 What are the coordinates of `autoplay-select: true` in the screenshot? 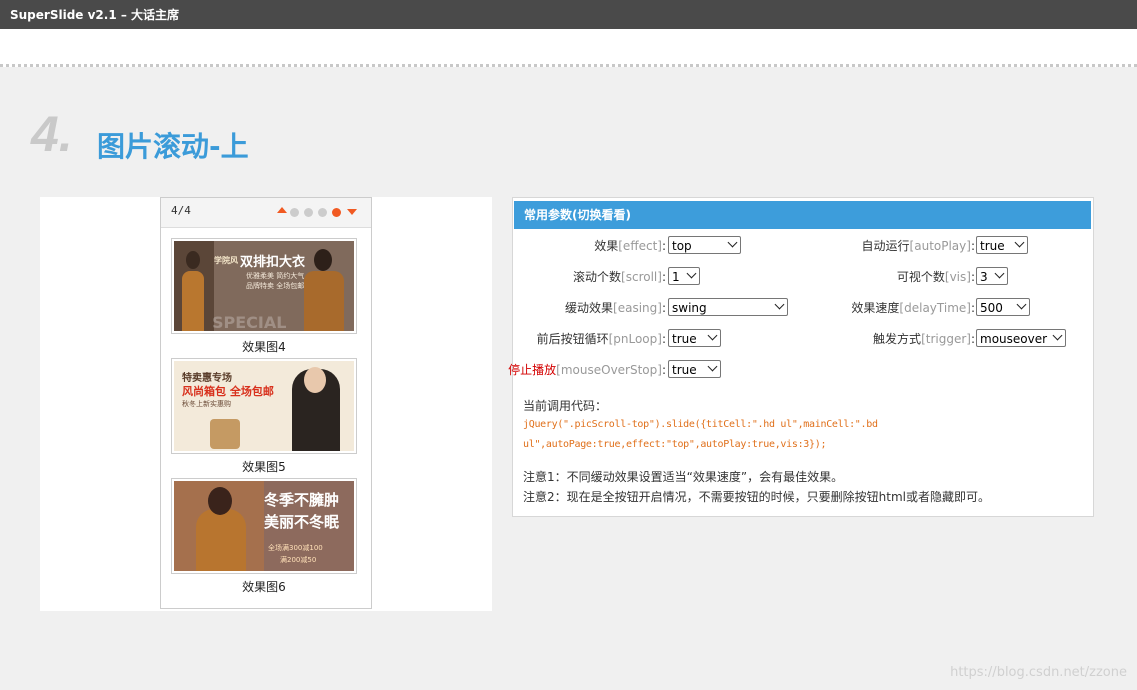 It's located at (1002, 245).